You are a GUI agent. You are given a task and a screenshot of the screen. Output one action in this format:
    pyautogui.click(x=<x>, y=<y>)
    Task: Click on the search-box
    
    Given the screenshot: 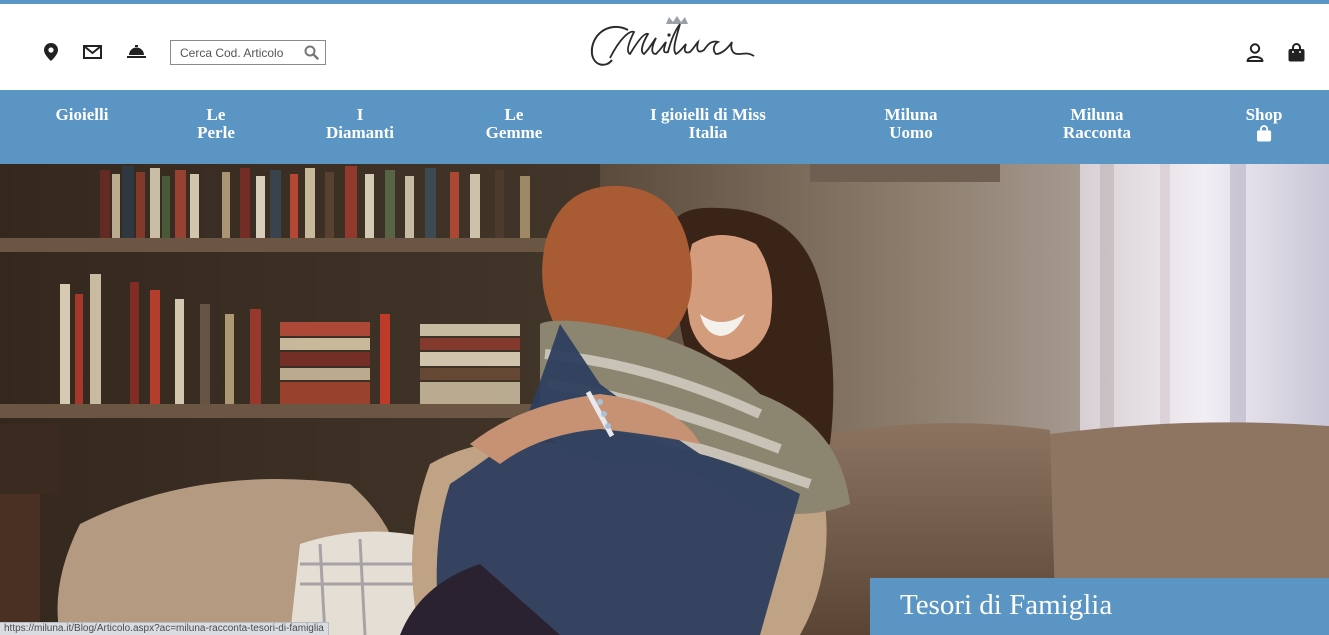 What is the action you would take?
    pyautogui.click(x=248, y=52)
    